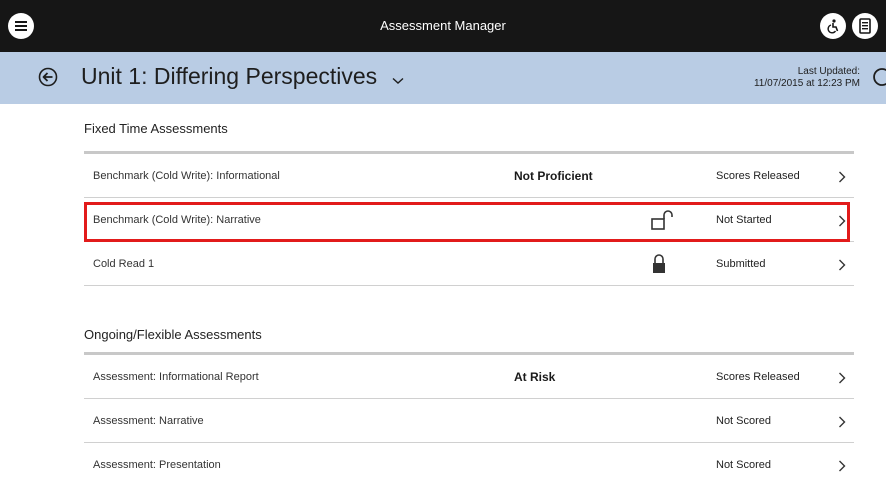  Describe the element at coordinates (148, 421) in the screenshot. I see `assessment-name: Assessment: Narrative` at that location.